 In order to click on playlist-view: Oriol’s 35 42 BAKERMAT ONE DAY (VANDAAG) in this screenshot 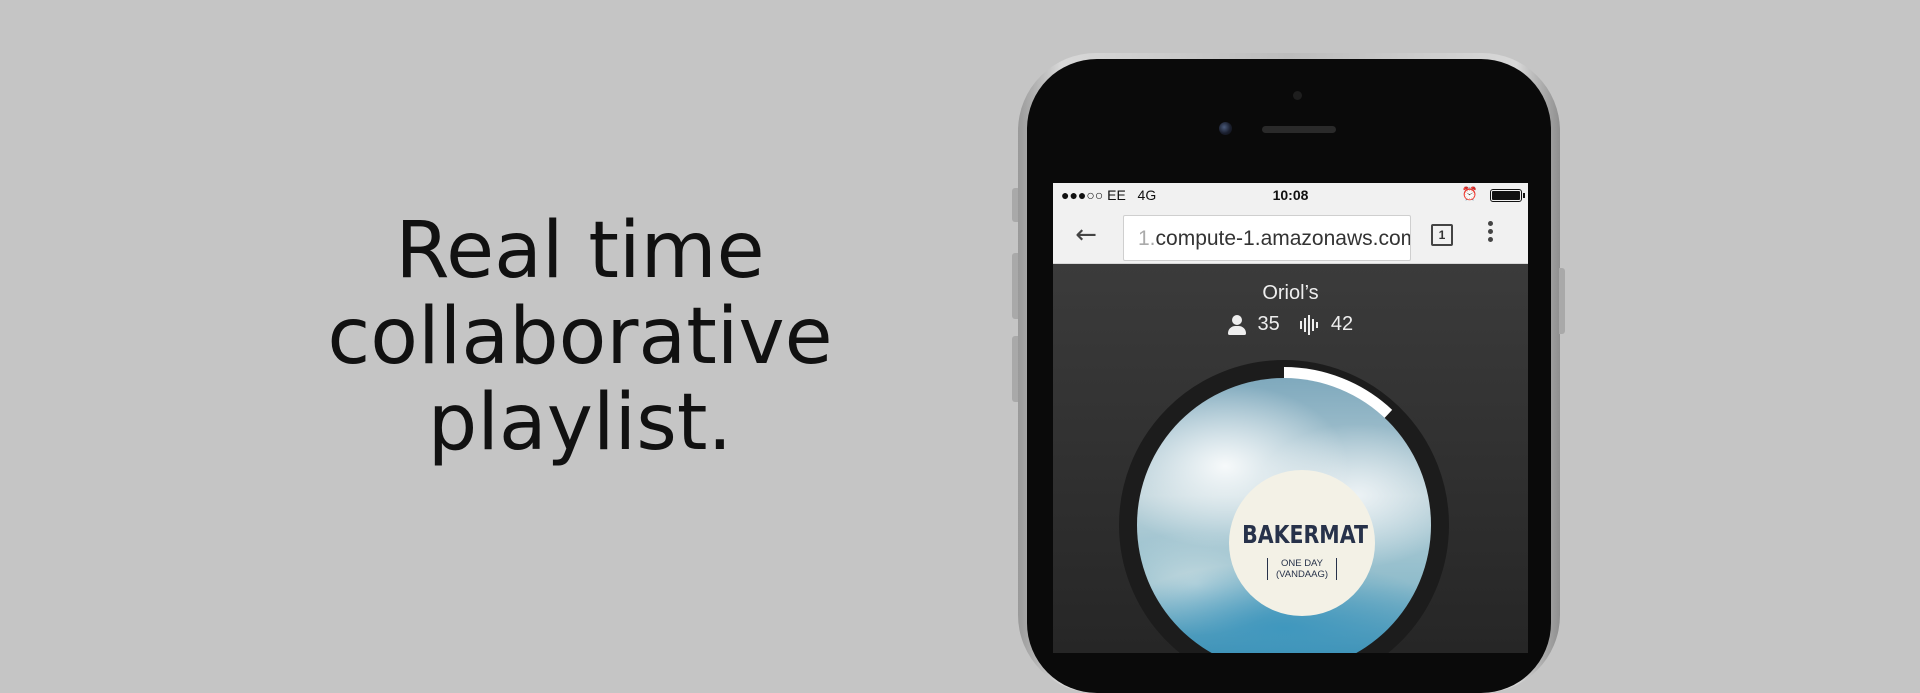, I will do `click(1290, 458)`.